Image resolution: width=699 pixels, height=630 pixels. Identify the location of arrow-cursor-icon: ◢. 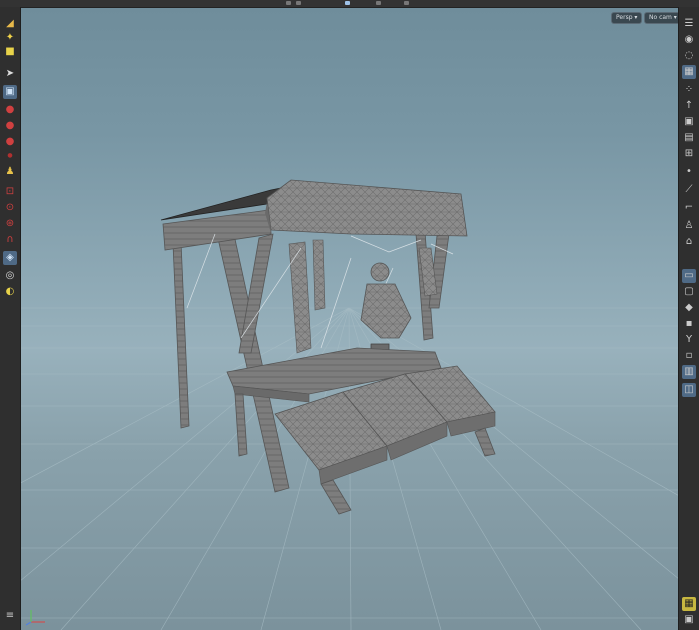
(10, 23).